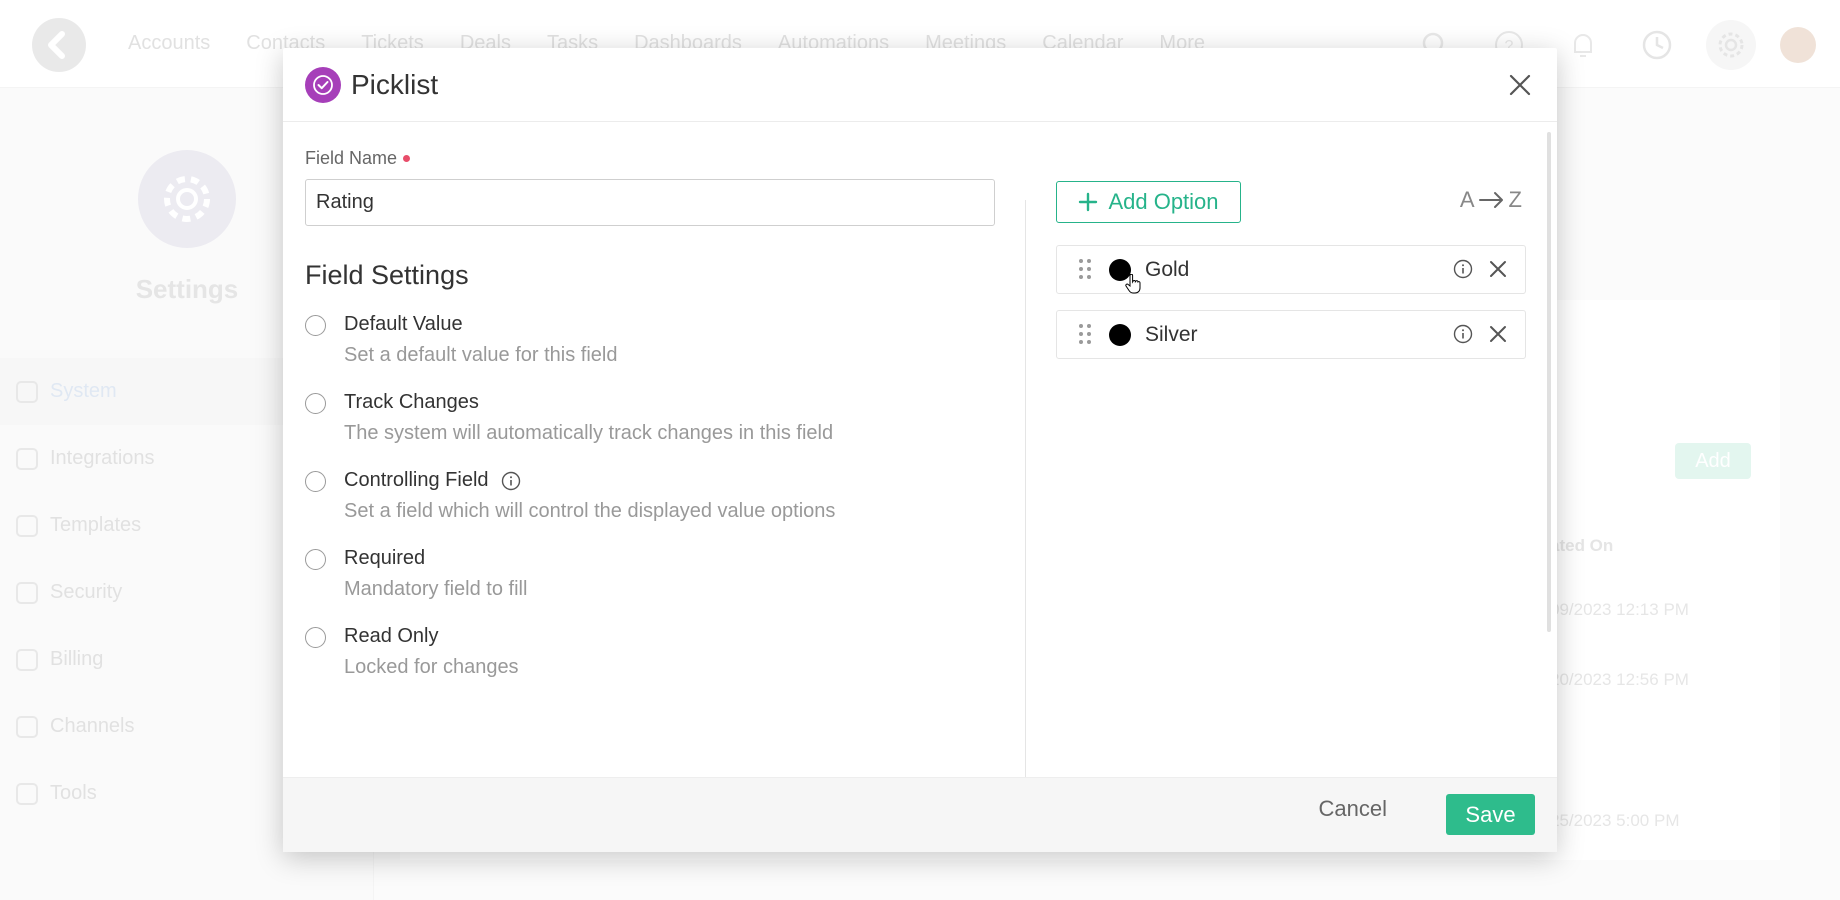 The image size is (1840, 900). Describe the element at coordinates (674, 558) in the screenshot. I see `setting-name-row: Required` at that location.